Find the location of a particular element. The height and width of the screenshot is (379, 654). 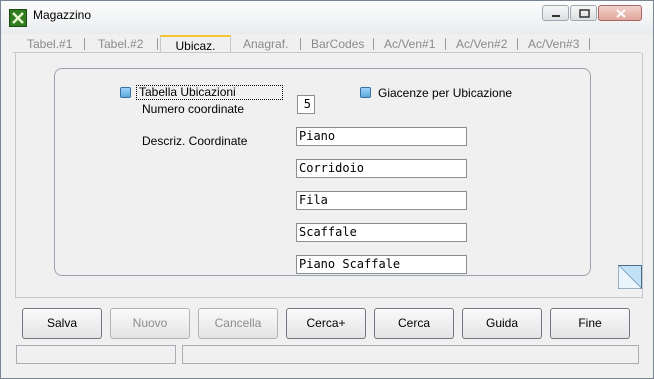

tabella-ubicazioni-checkbox is located at coordinates (125, 92).